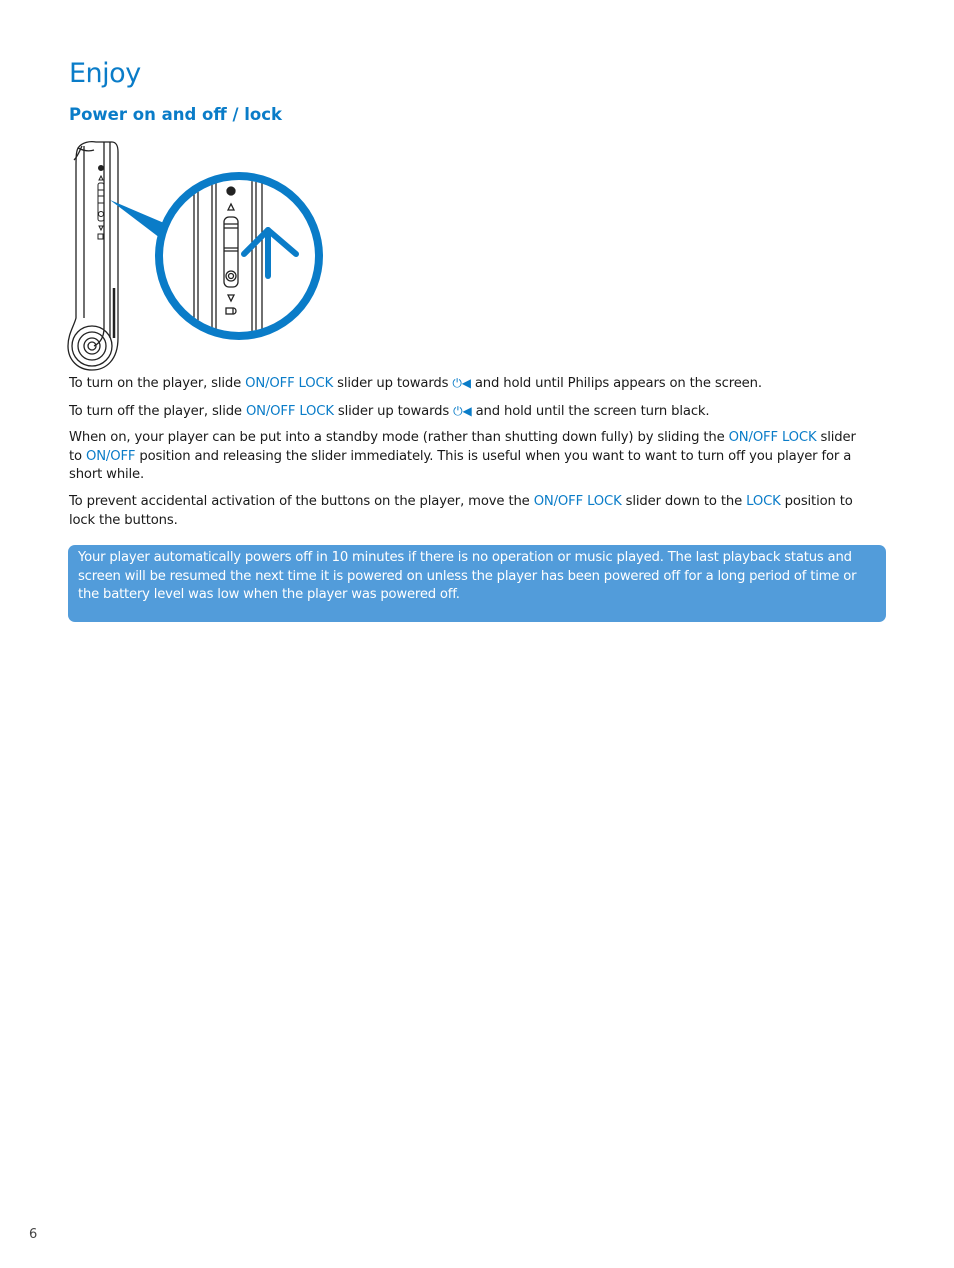 The height and width of the screenshot is (1268, 954). I want to click on player-slider-illustration, so click(195, 256).